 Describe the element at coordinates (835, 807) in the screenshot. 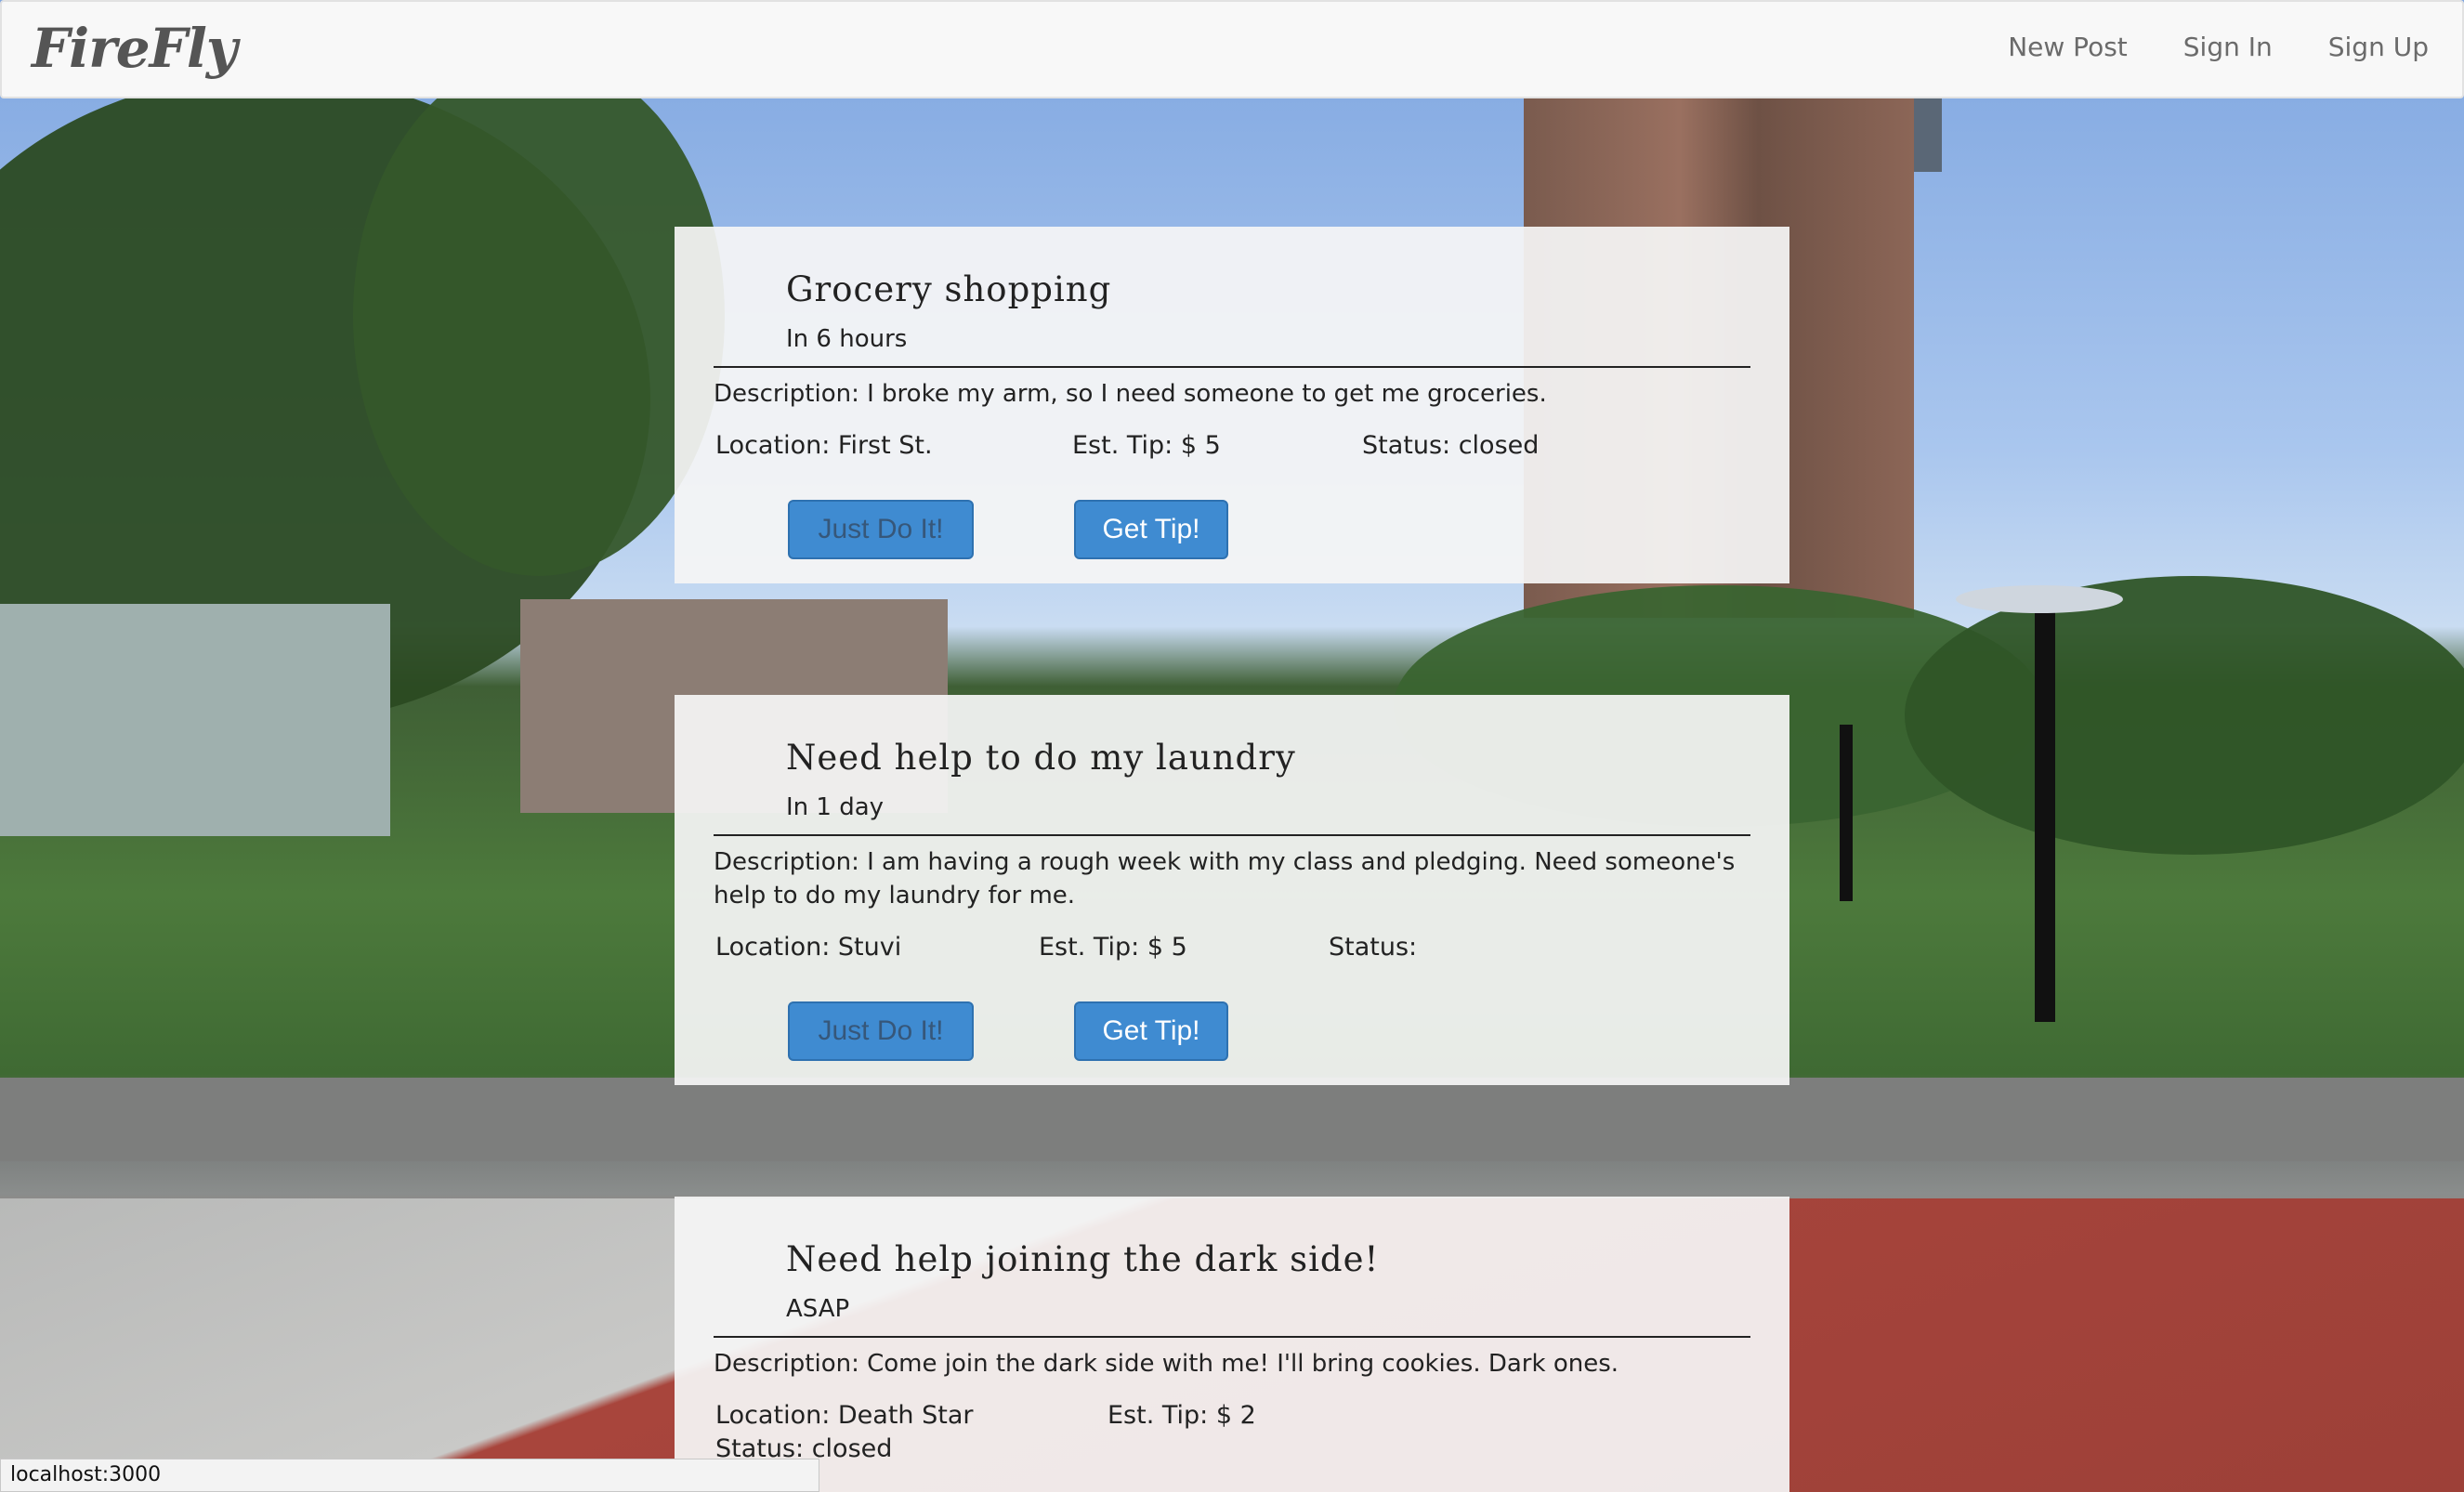

I see `post-time: In 1 day` at that location.